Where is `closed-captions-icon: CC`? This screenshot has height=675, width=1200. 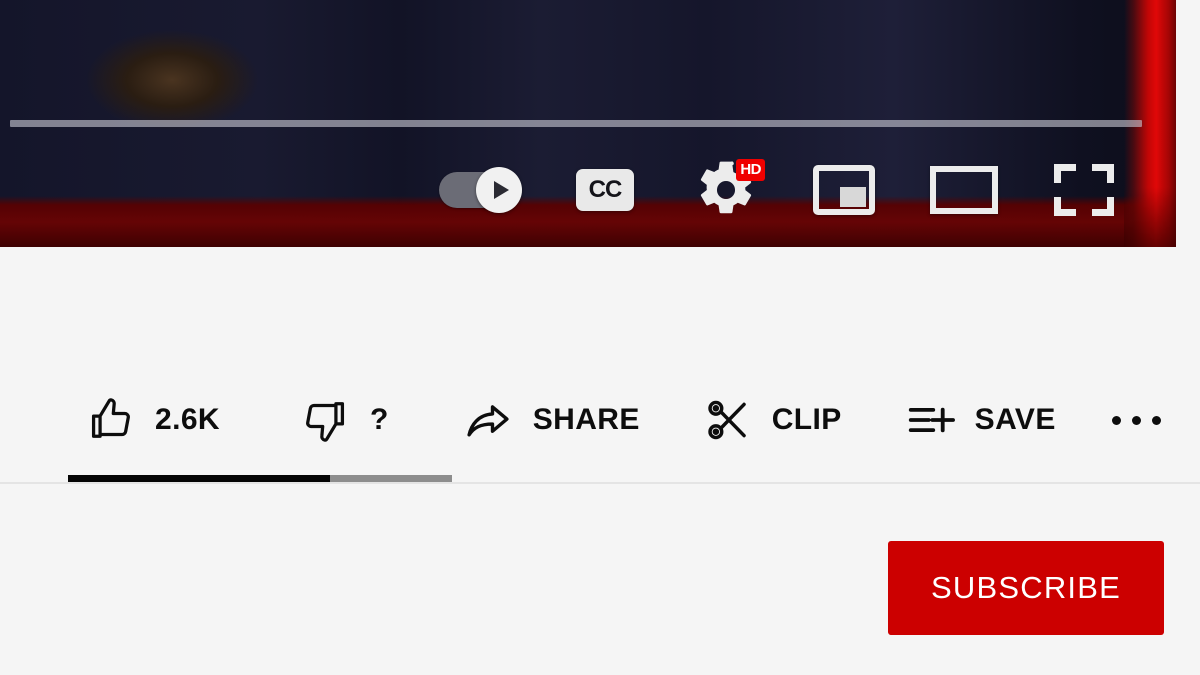
closed-captions-icon: CC is located at coordinates (605, 190).